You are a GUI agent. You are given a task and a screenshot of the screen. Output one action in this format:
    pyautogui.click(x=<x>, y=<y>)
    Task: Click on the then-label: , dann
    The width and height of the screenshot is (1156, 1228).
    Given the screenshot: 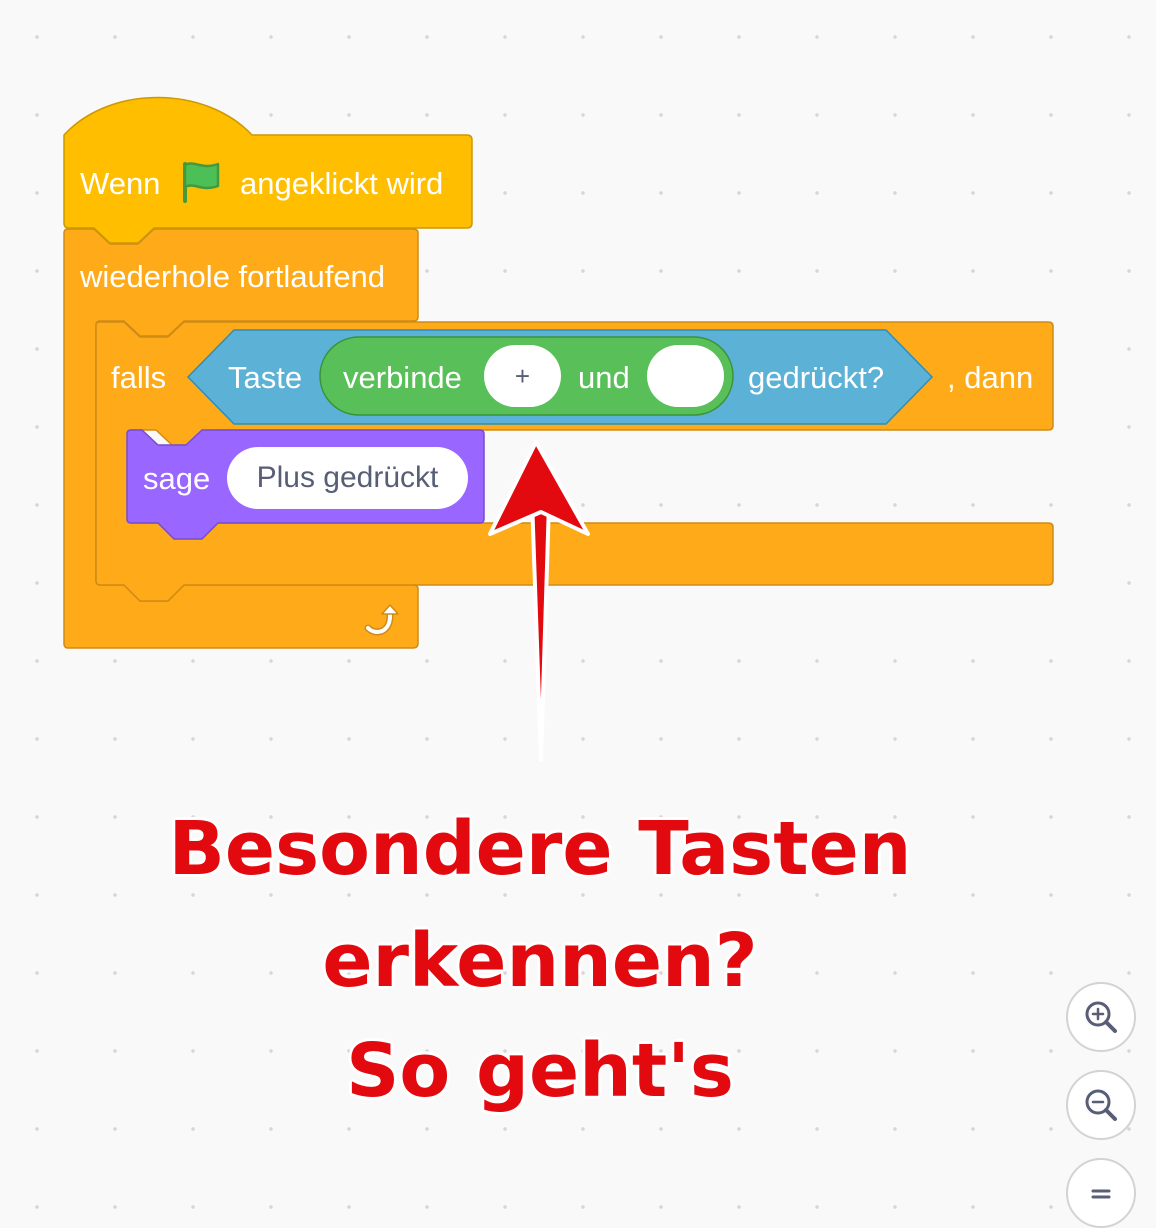 What is the action you would take?
    pyautogui.click(x=990, y=377)
    